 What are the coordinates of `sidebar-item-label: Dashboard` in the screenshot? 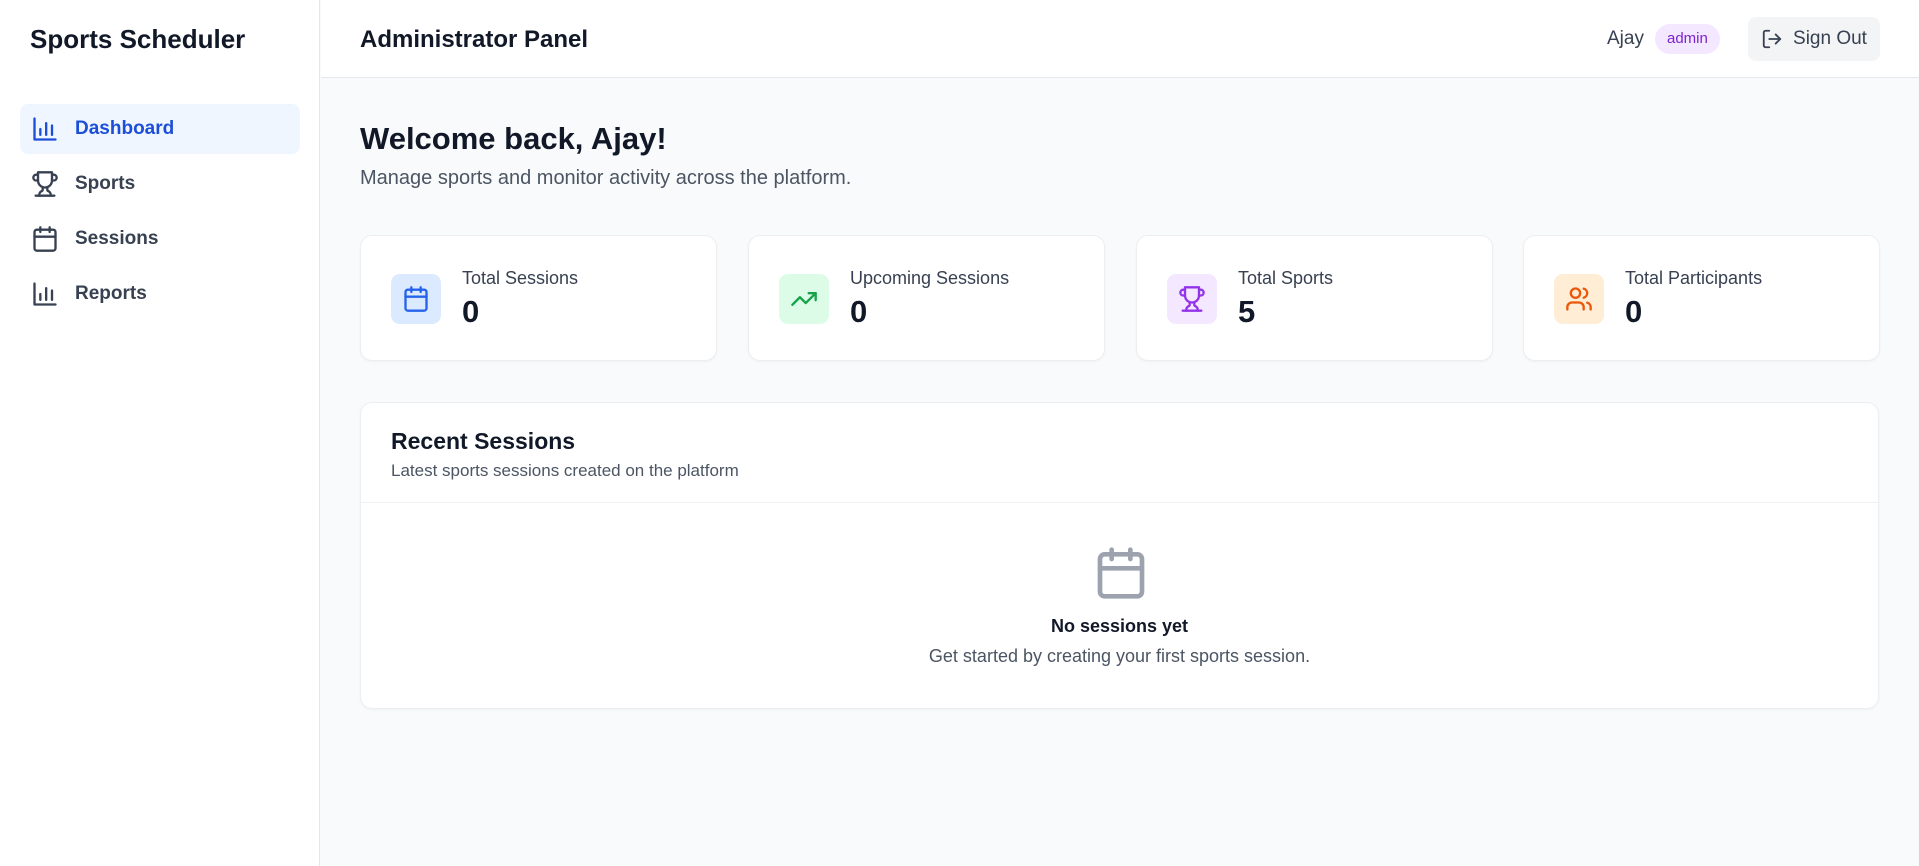 It's located at (125, 128).